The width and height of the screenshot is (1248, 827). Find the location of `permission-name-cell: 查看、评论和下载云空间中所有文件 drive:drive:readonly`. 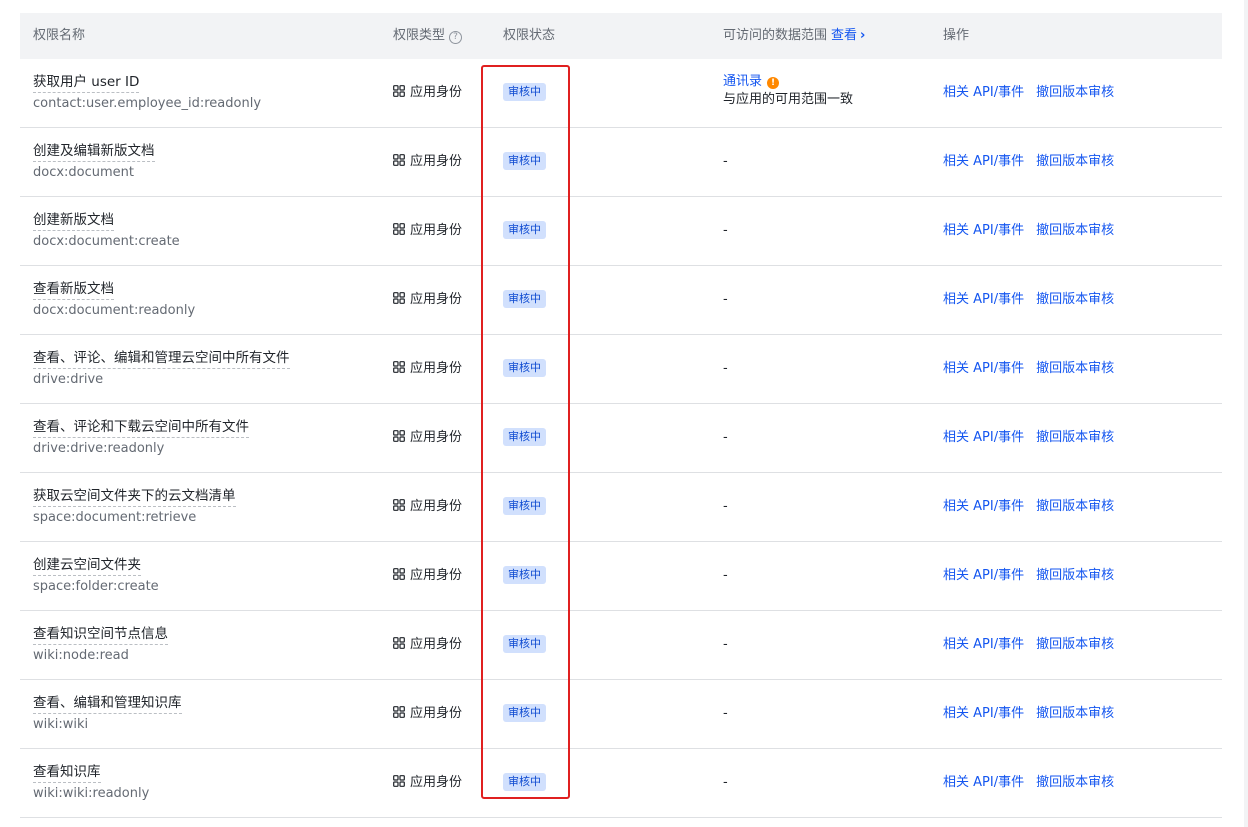

permission-name-cell: 查看、评论和下载云空间中所有文件 drive:drive:readonly is located at coordinates (141, 438).